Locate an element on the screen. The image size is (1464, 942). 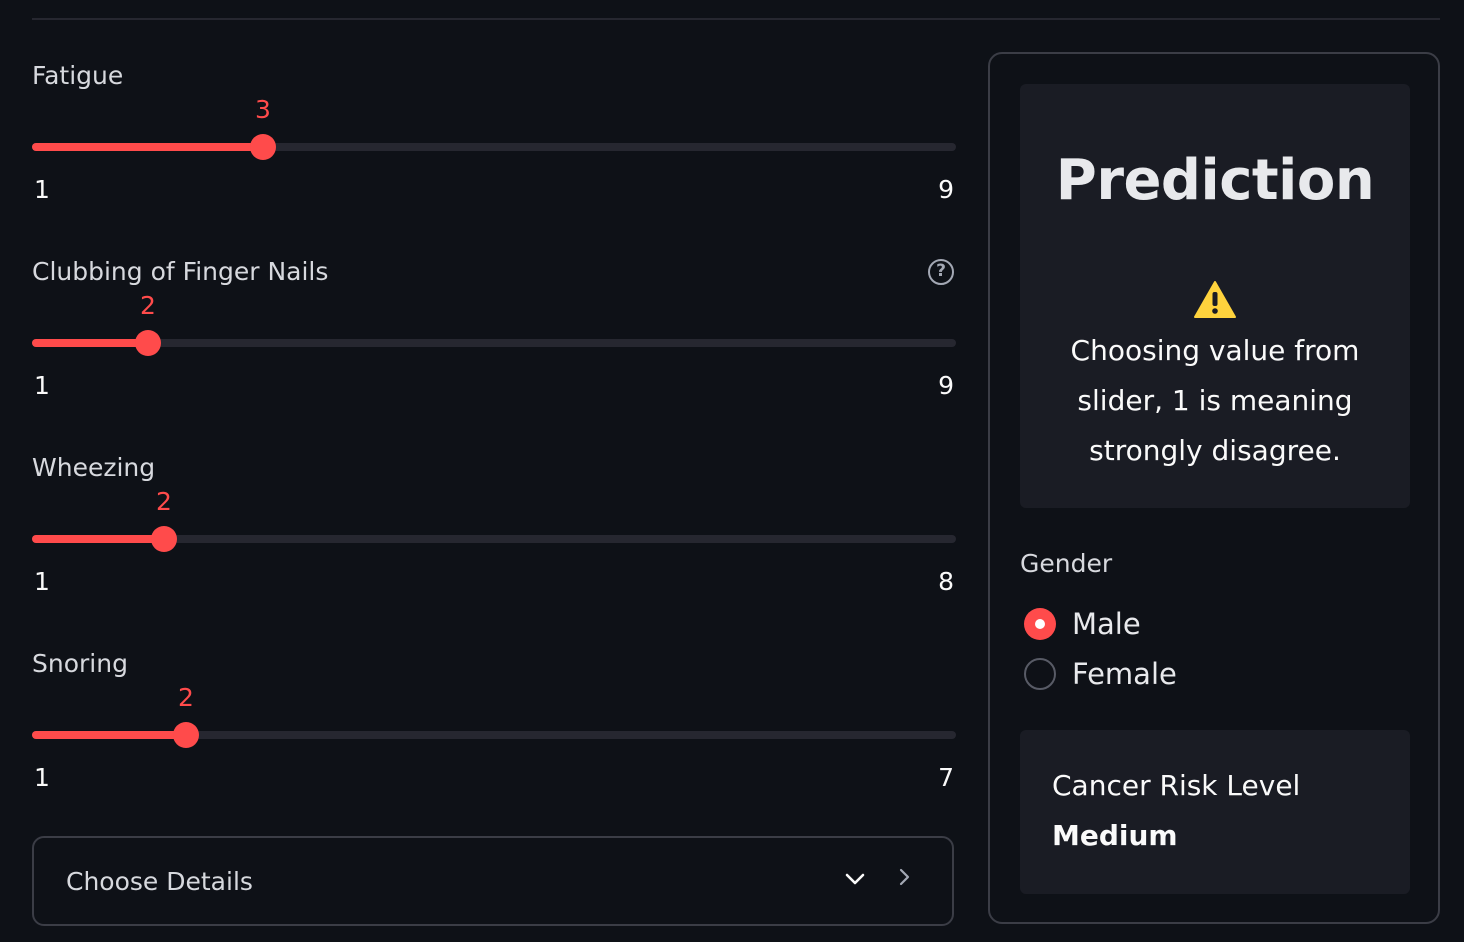
fatigue-slider: Fatigue 3 1 9 is located at coordinates (494, 140).